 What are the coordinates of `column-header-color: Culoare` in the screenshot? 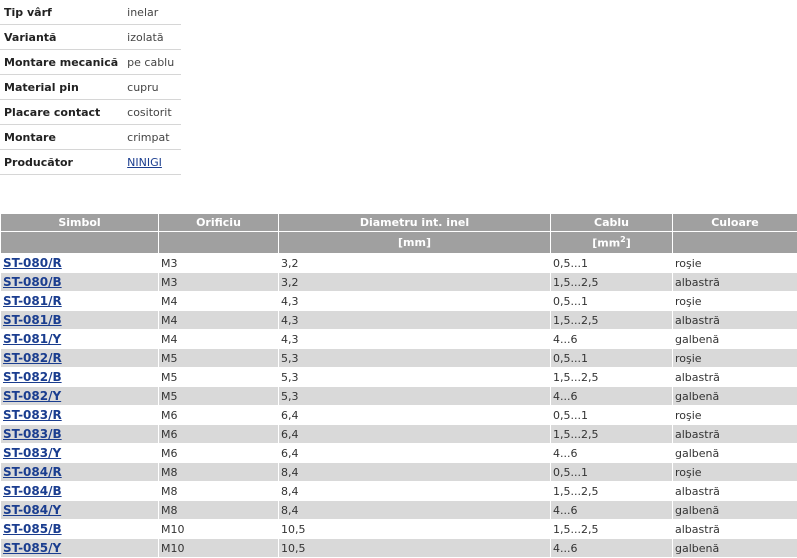 It's located at (735, 223).